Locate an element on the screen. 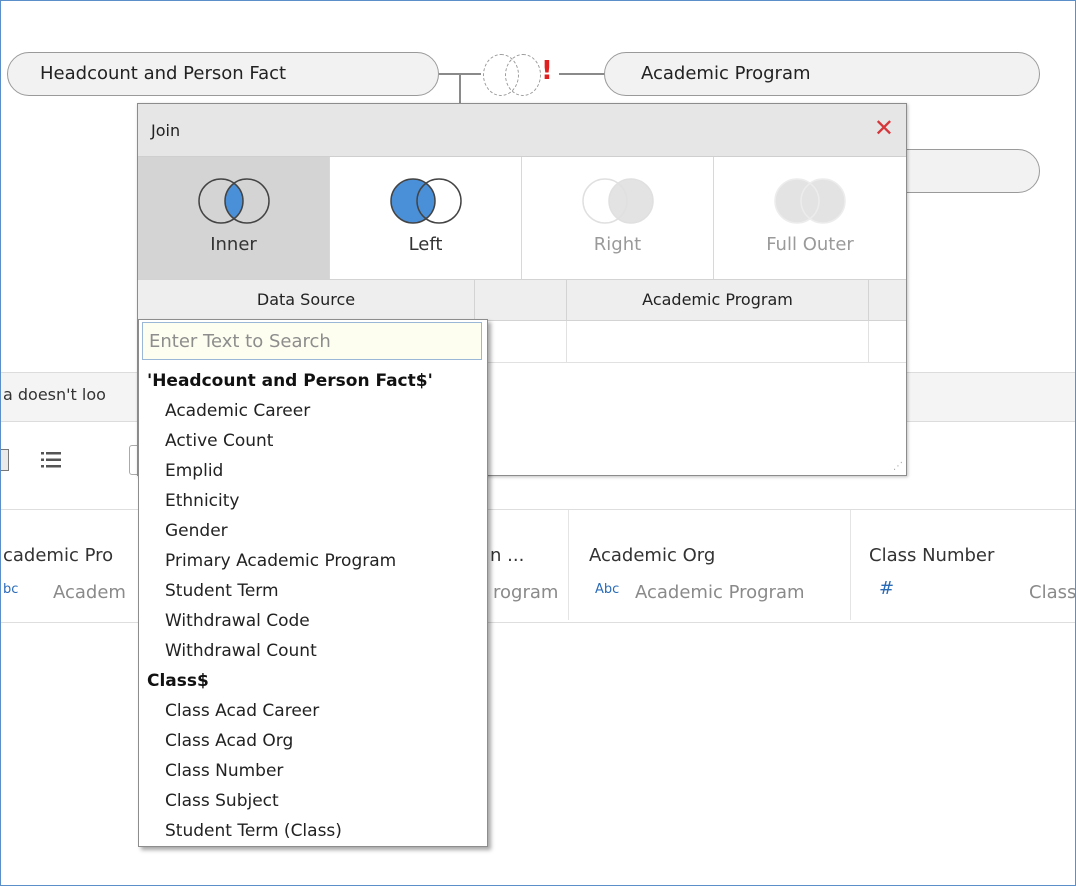 The height and width of the screenshot is (886, 1076). field-list-item: Ethnicity is located at coordinates (313, 501).